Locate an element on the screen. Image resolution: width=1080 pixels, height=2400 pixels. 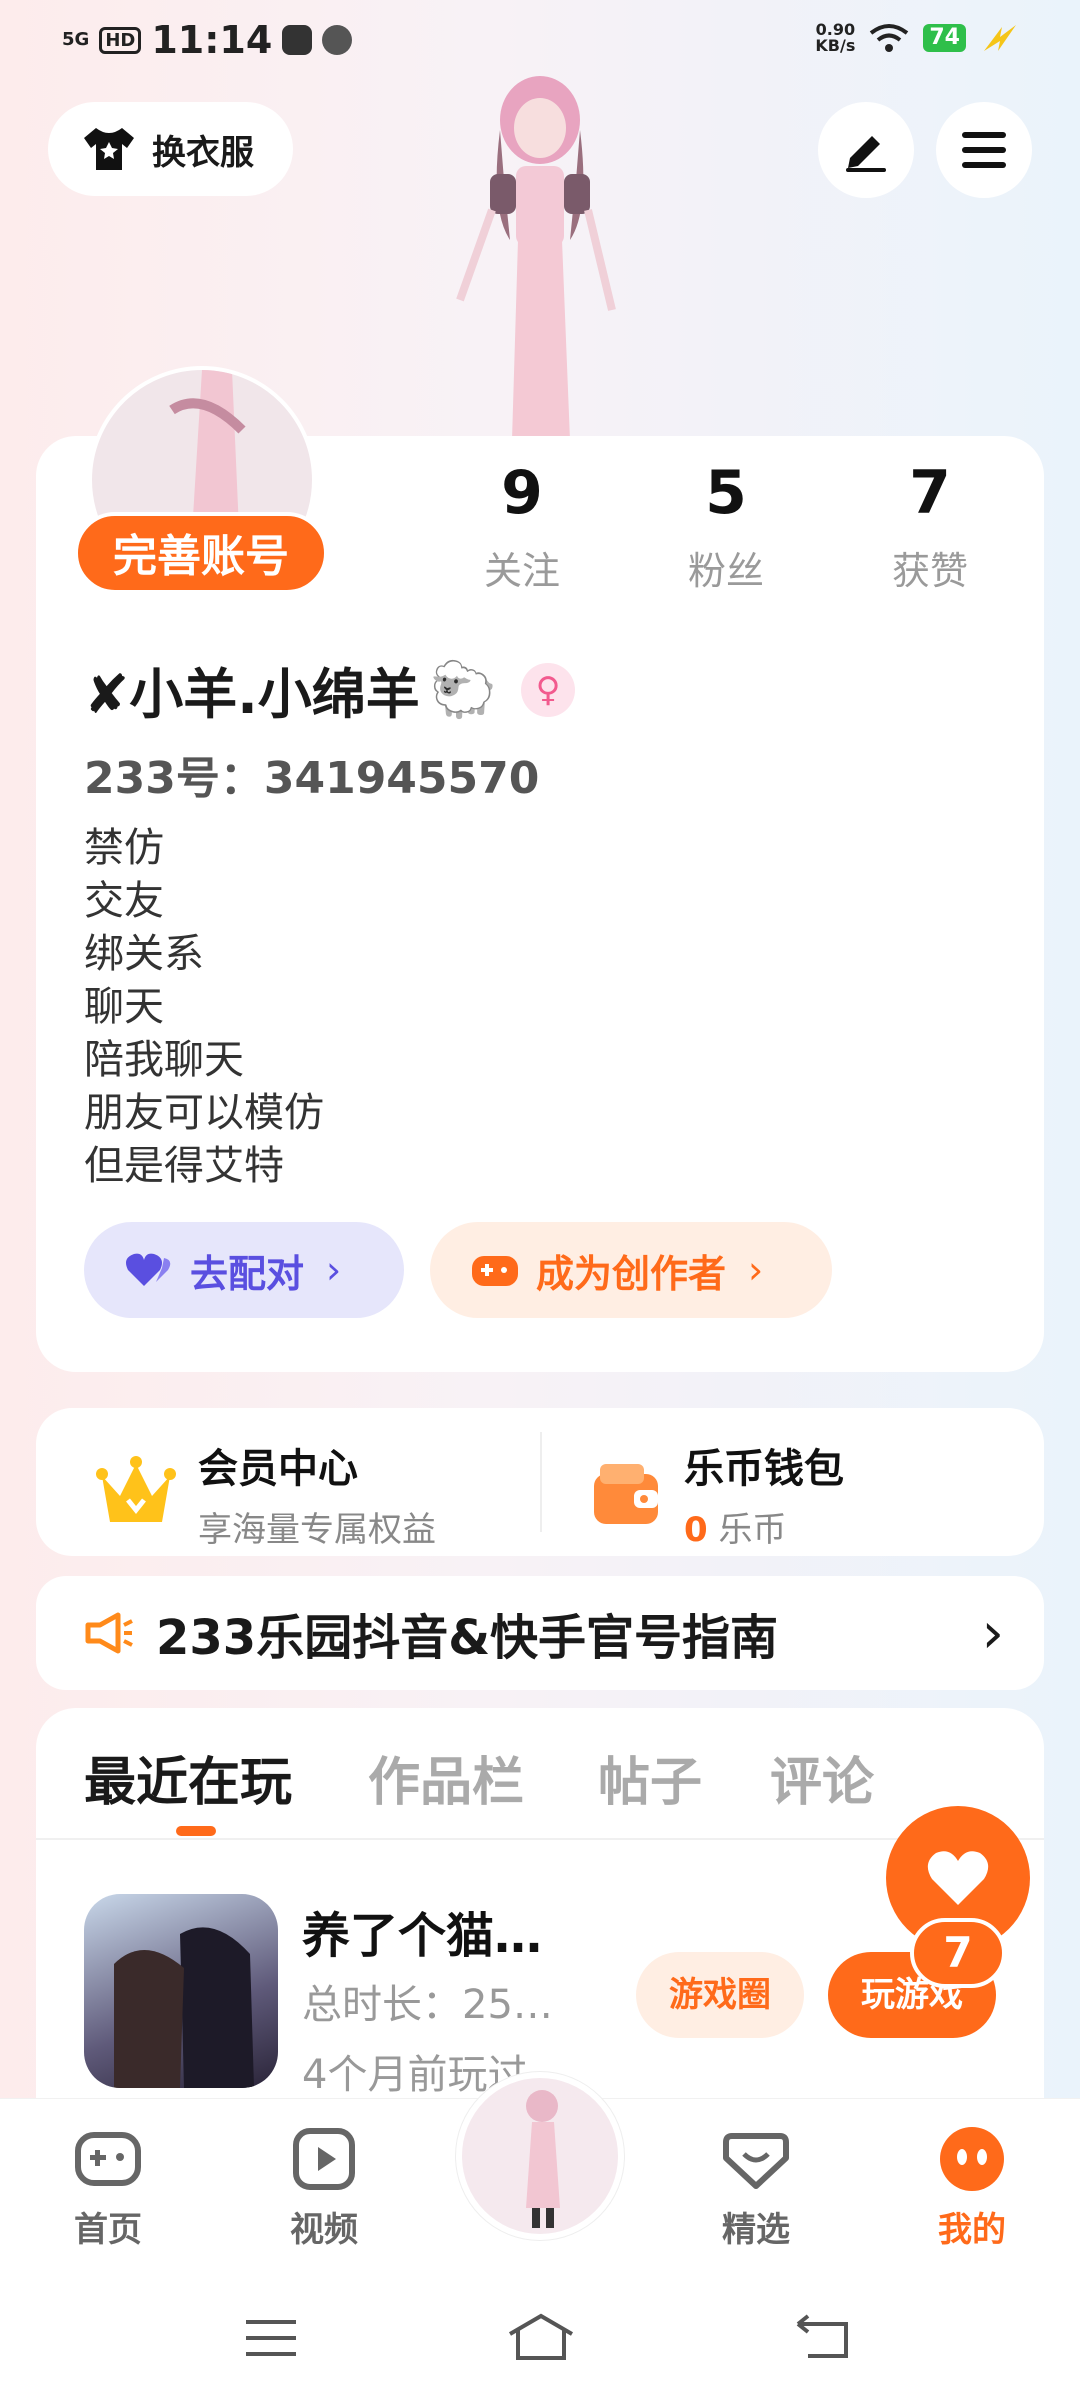
nav-me: 我的 is located at coordinates (972, 2187).